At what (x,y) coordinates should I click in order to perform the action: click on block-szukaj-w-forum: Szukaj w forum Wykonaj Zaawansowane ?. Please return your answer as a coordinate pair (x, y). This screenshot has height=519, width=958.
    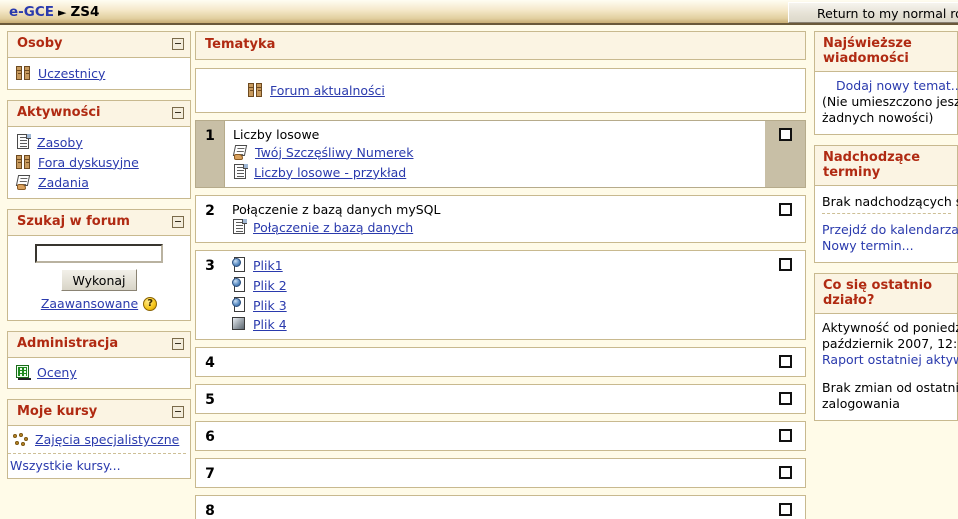
    Looking at the image, I should click on (99, 265).